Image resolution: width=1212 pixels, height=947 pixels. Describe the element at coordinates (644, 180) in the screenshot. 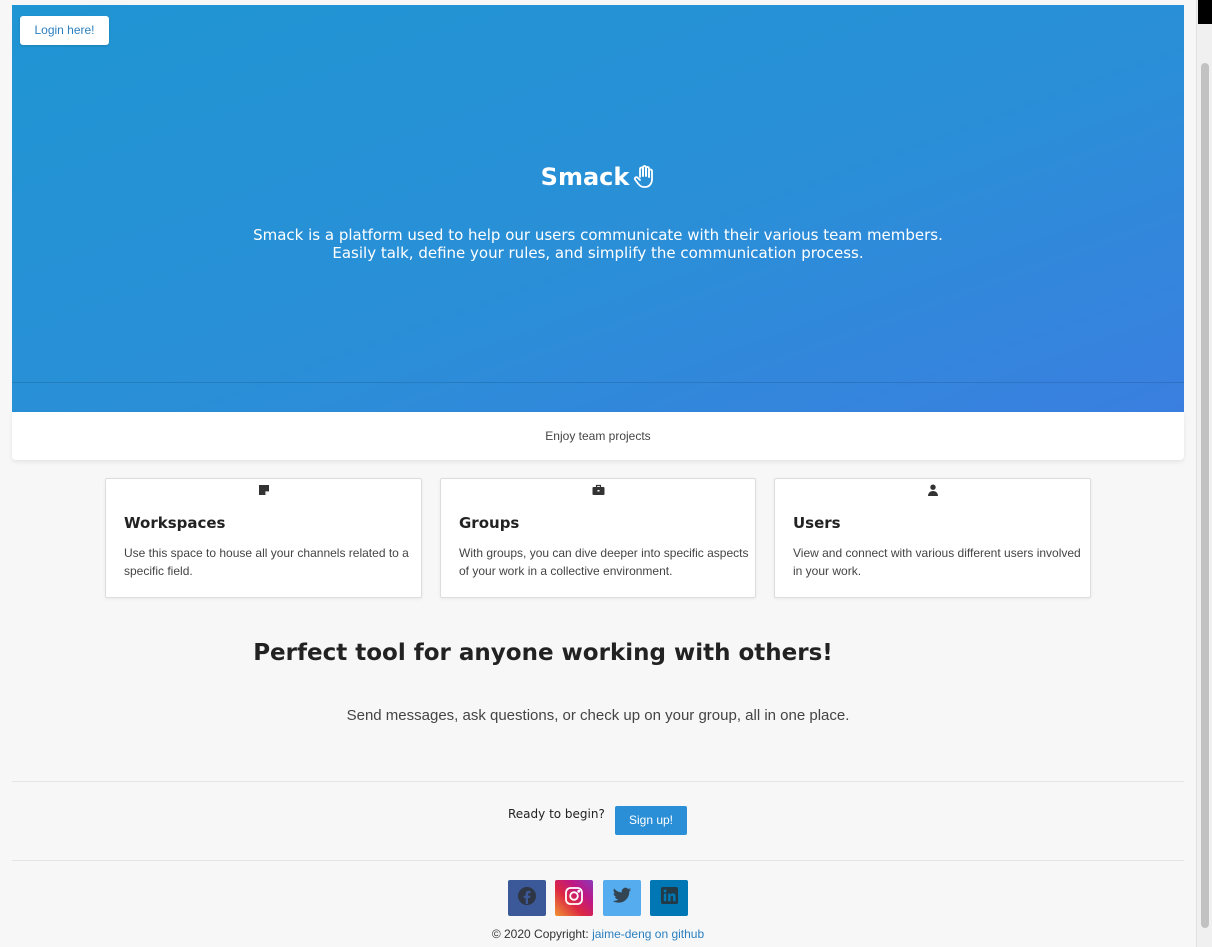

I see `hand-icon` at that location.